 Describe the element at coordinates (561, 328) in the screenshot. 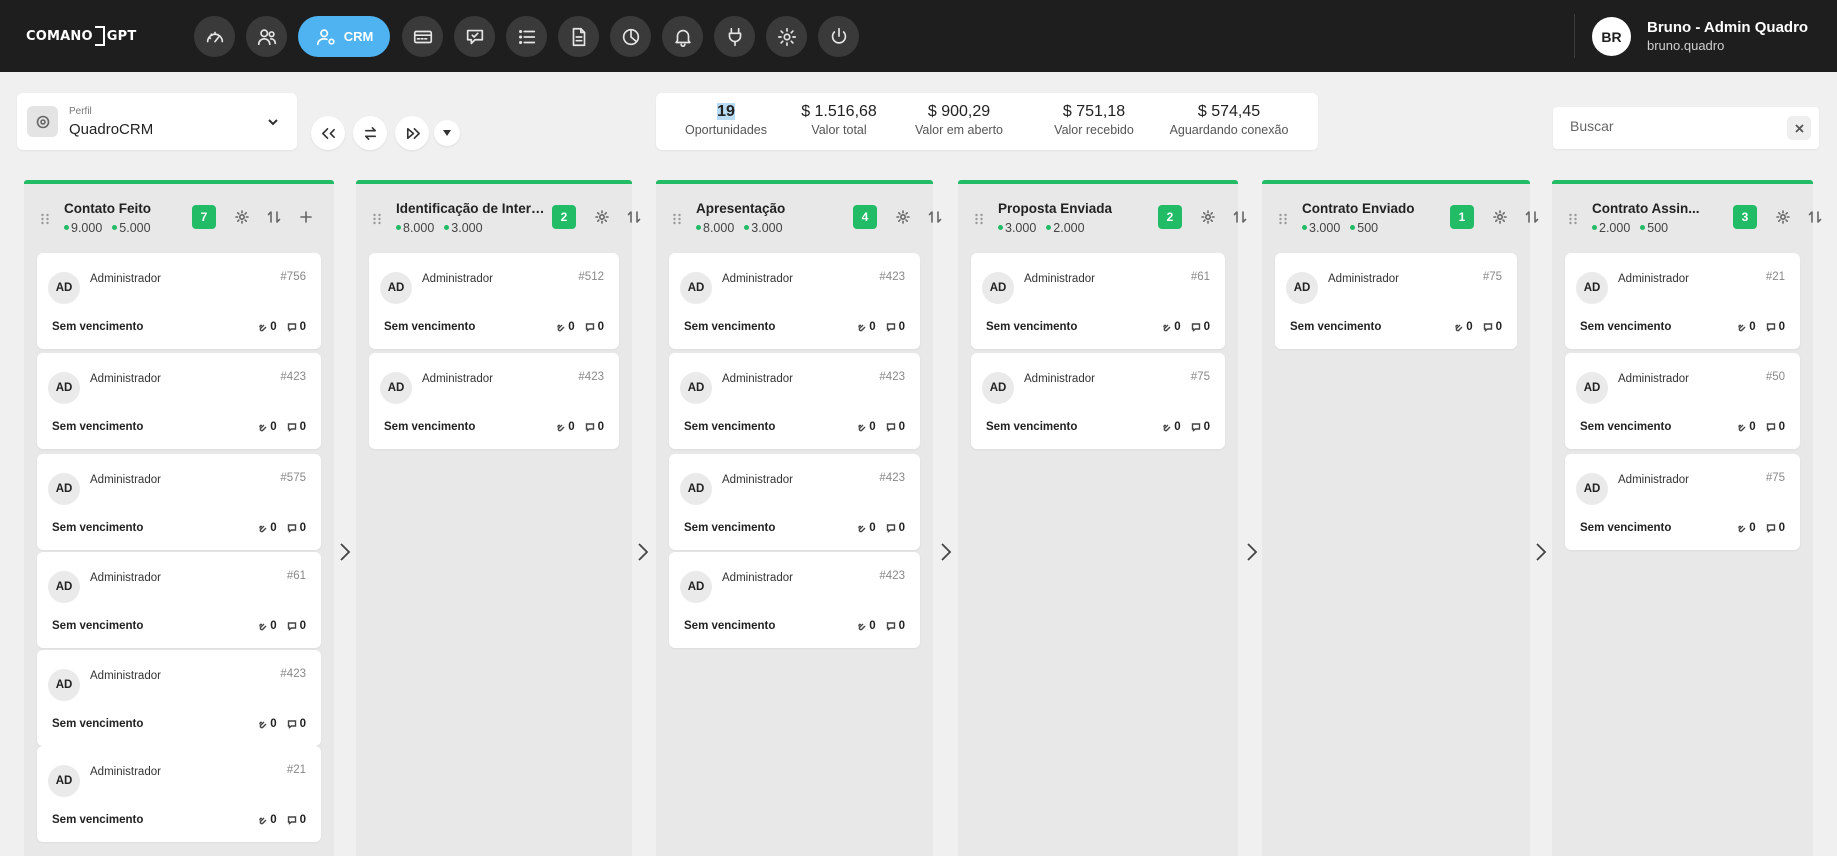

I see `paperclip-icon` at that location.